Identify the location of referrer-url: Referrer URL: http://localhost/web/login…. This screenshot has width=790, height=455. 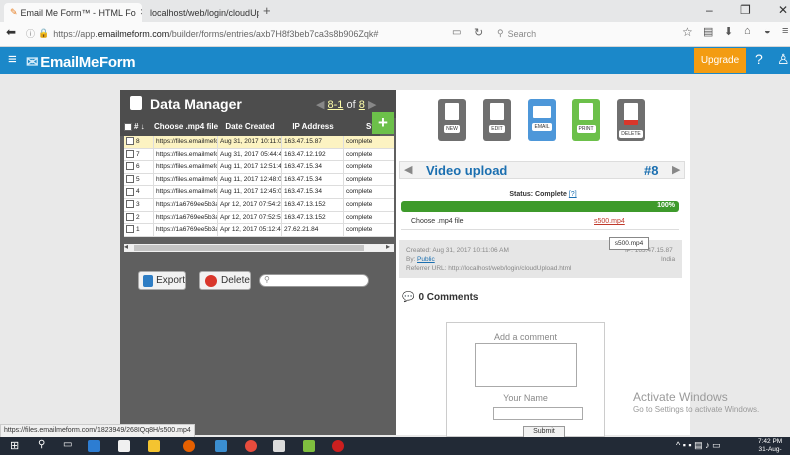
(489, 268).